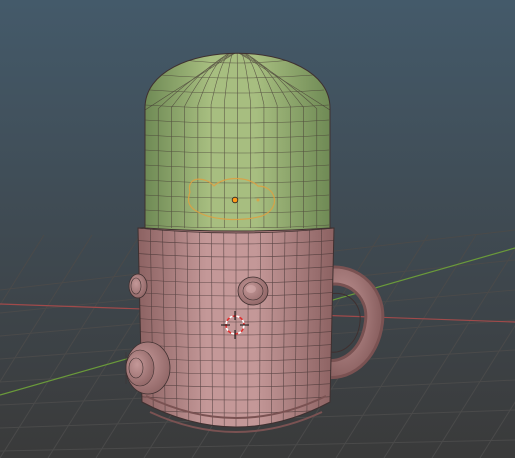 The image size is (515, 458). I want to click on front-knob, so click(253, 291).